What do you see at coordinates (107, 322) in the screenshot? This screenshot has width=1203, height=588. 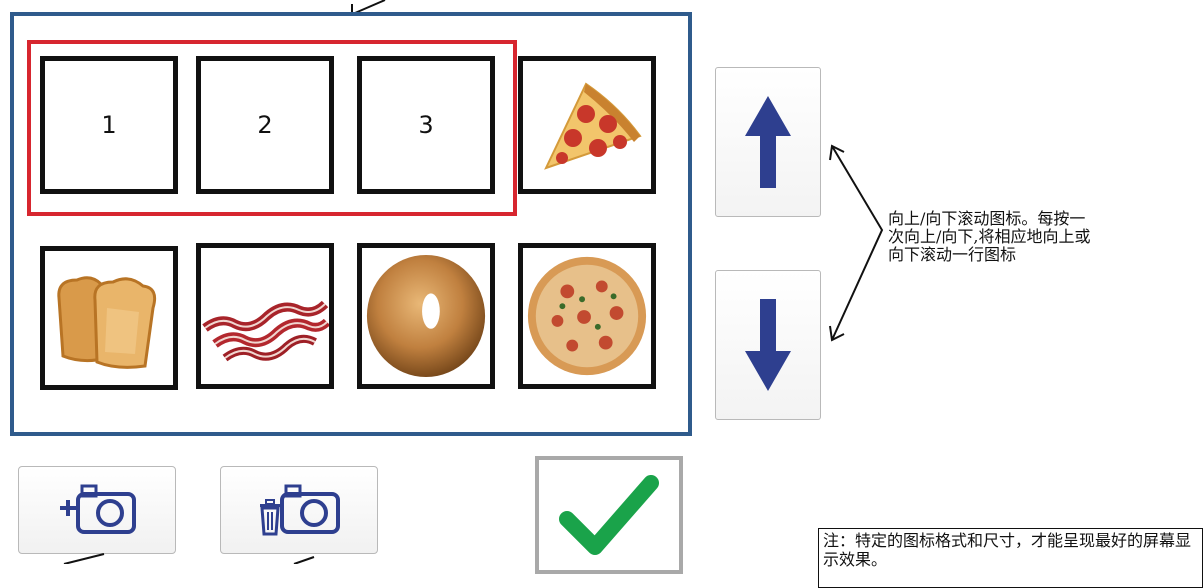 I see `toast-icon` at bounding box center [107, 322].